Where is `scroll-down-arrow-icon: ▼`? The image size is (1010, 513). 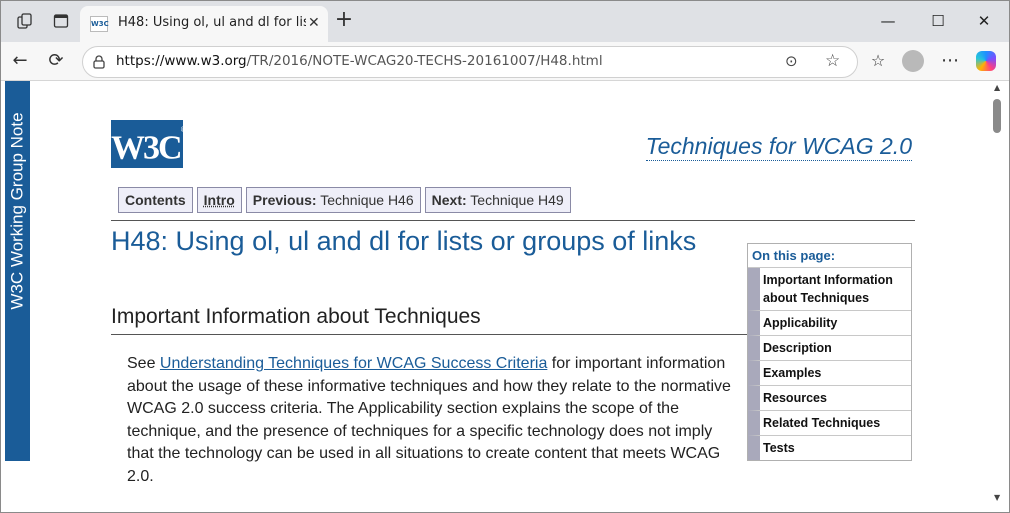
scroll-down-arrow-icon: ▼ is located at coordinates (997, 497).